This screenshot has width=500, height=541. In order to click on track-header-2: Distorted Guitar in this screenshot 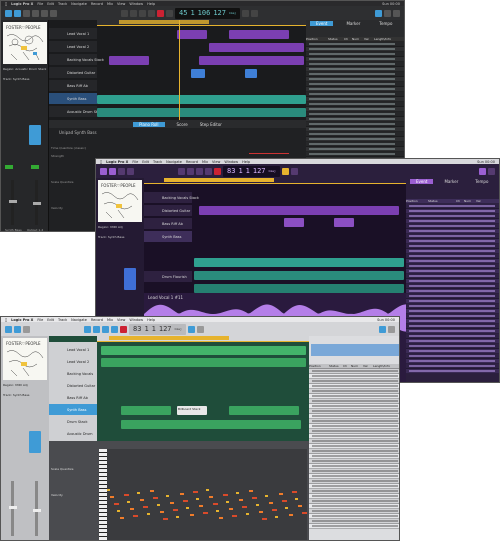, I will do `click(168, 210)`.